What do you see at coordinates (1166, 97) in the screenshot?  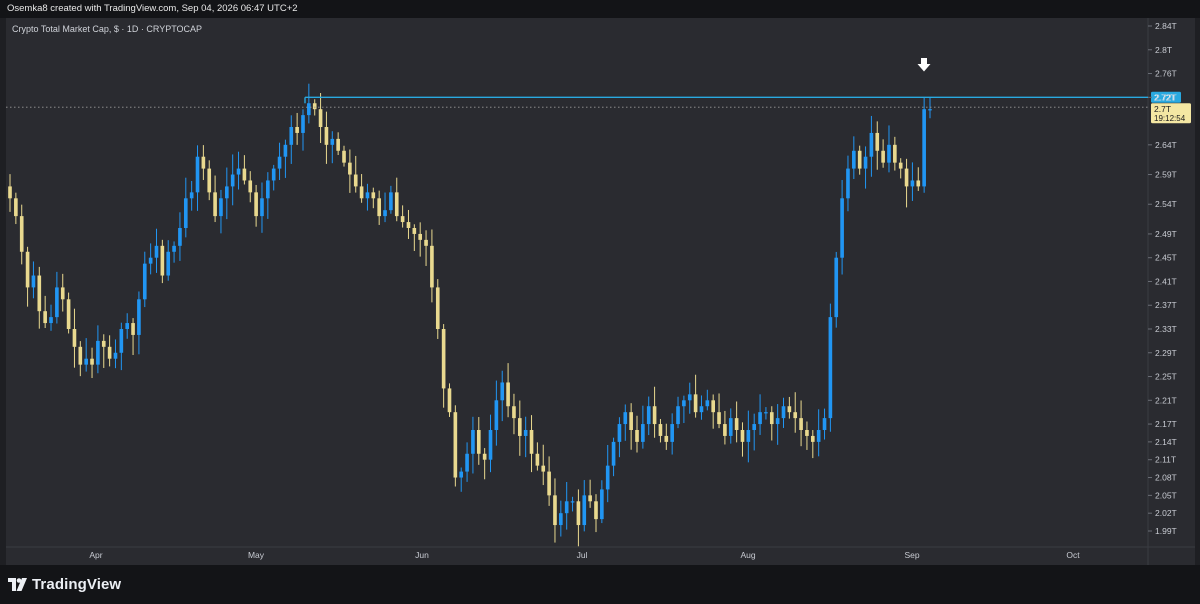 I see `y-tick-label: 2.72T` at bounding box center [1166, 97].